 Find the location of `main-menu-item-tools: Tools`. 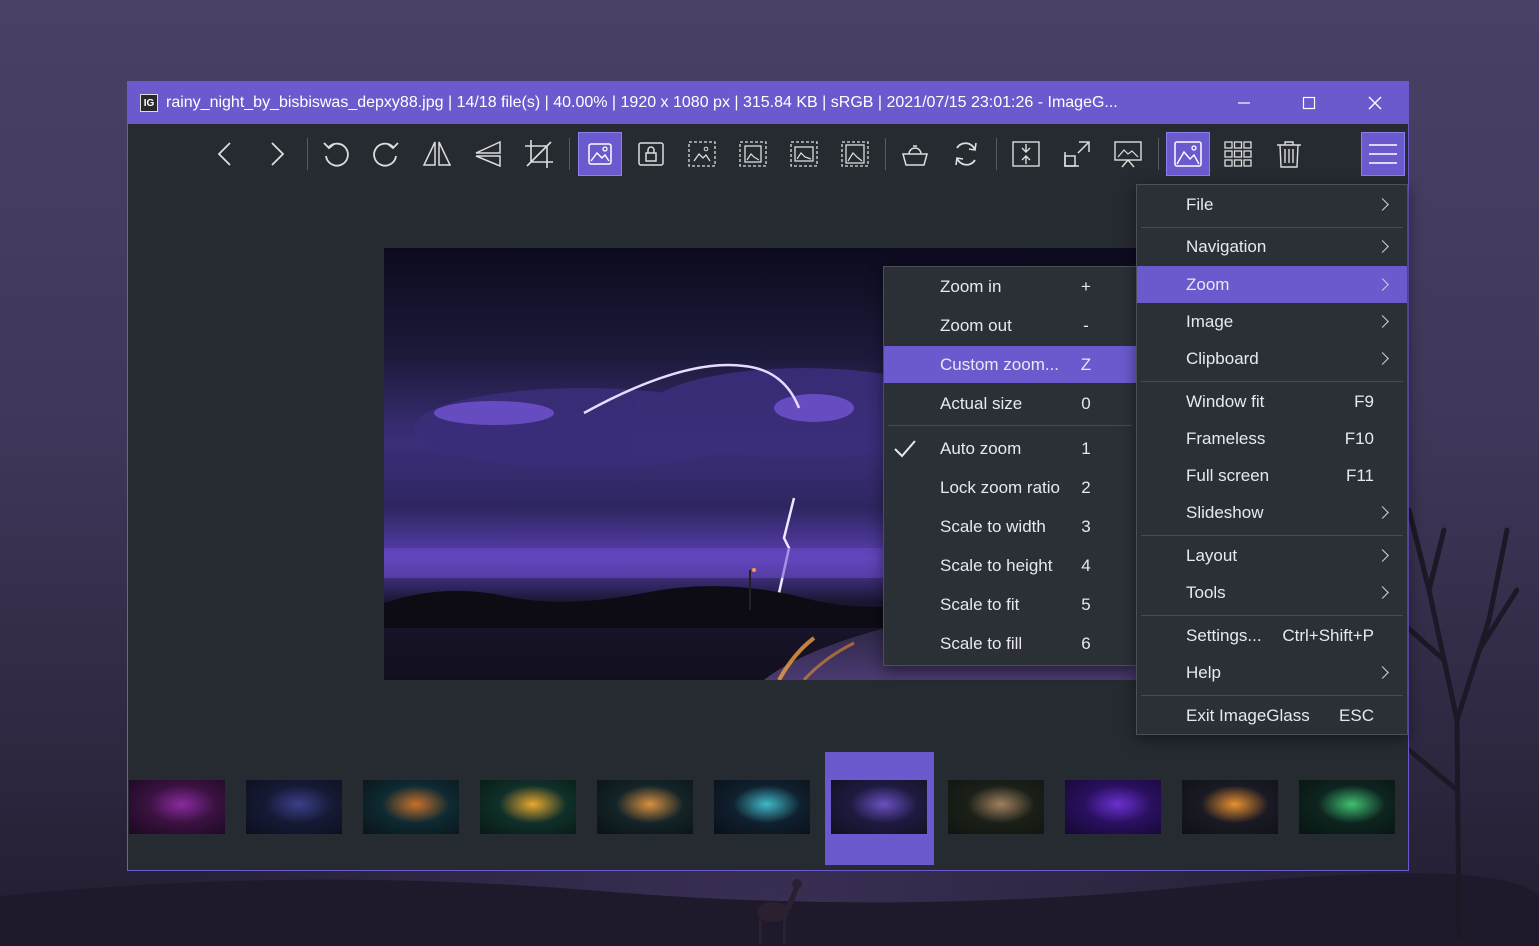

main-menu-item-tools: Tools is located at coordinates (1272, 592).